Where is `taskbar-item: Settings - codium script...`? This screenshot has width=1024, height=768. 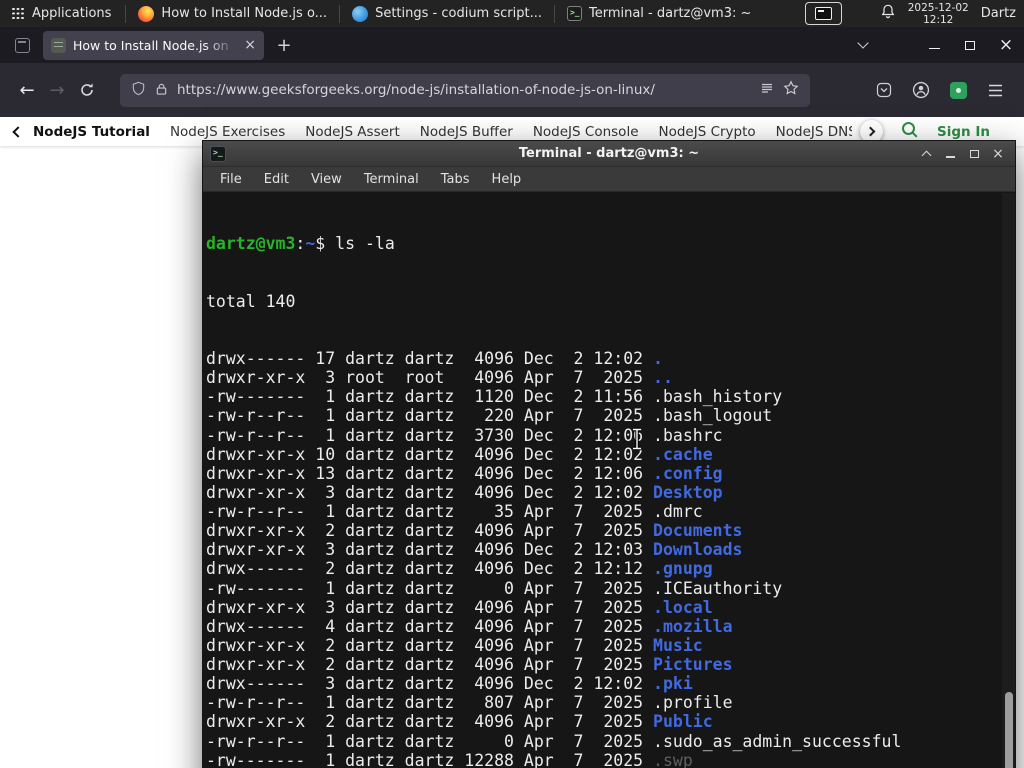
taskbar-item: Settings - codium script... is located at coordinates (447, 13).